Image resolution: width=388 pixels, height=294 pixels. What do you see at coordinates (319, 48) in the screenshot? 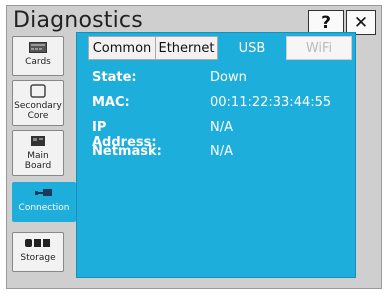
I see `tab-wifi: WiFi` at bounding box center [319, 48].